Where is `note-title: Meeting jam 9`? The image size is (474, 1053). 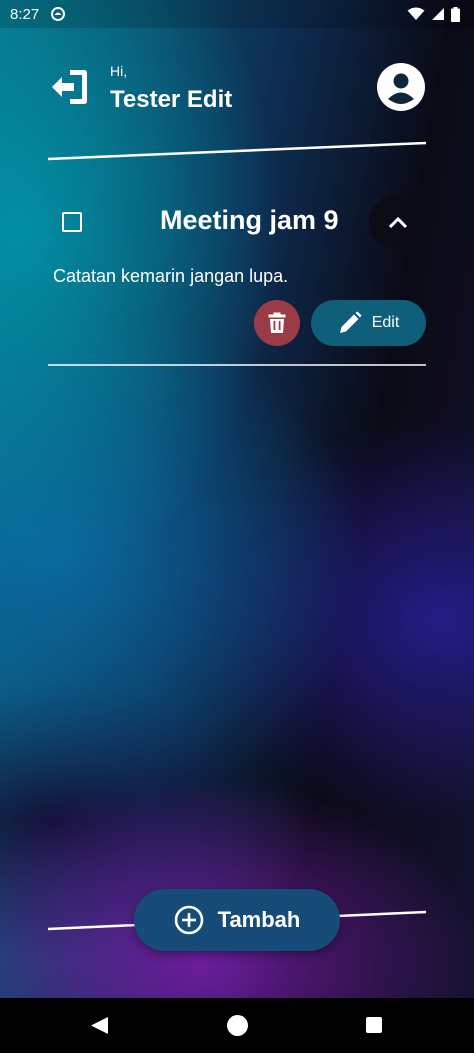
note-title: Meeting jam 9 is located at coordinates (249, 220).